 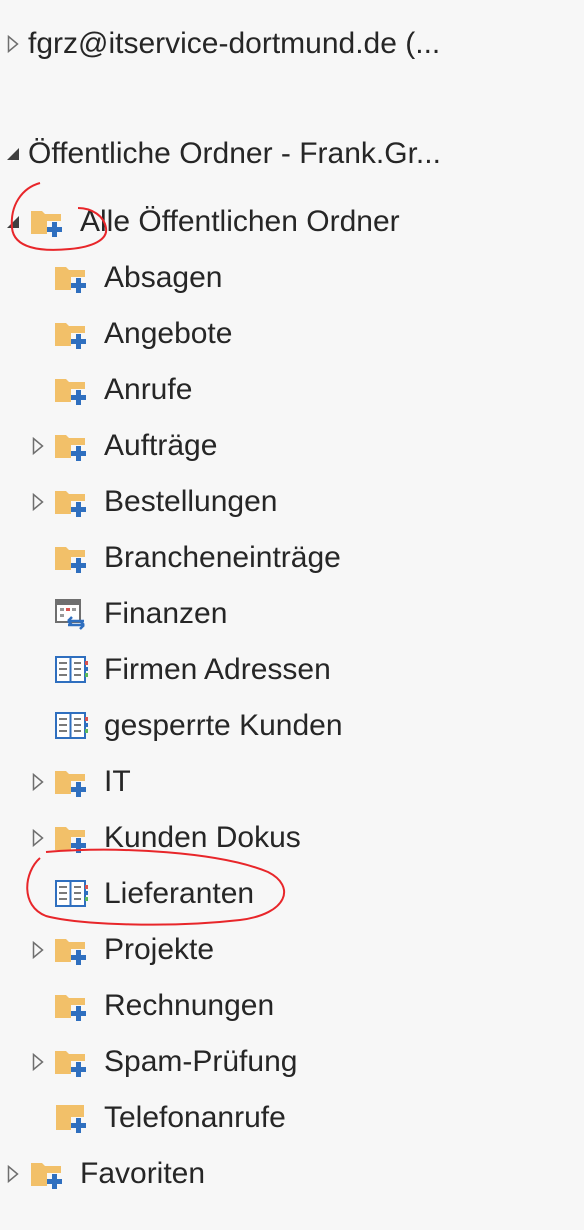 What do you see at coordinates (117, 781) in the screenshot?
I see `folder-item-label: IT` at bounding box center [117, 781].